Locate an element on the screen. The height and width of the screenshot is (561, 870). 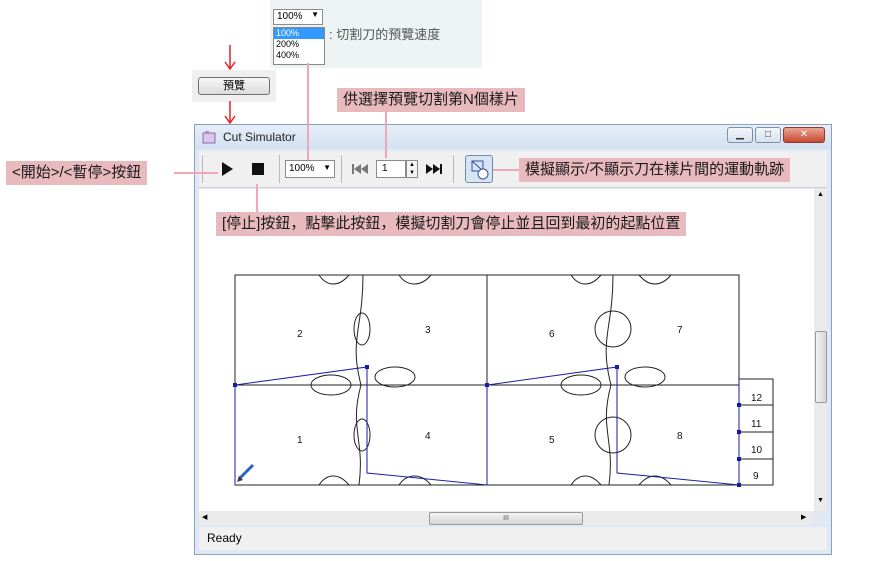
piece-label: 10 is located at coordinates (757, 450).